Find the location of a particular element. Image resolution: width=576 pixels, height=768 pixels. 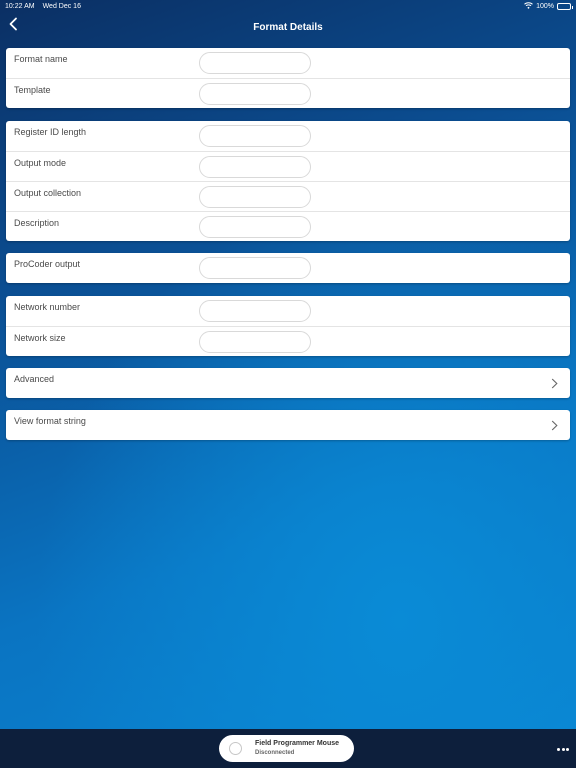

view-format-string-row-inner: View format string is located at coordinates (288, 425).